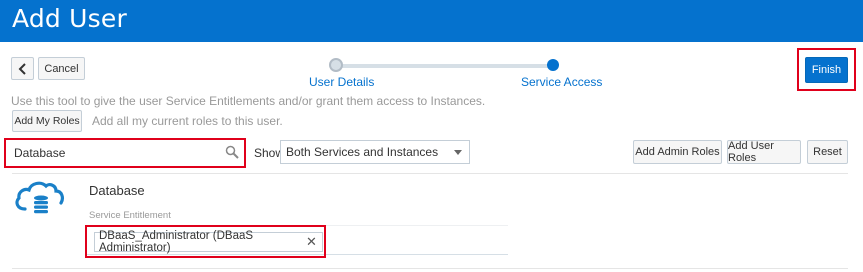  What do you see at coordinates (362, 152) in the screenshot?
I see `show-filter-value: Both Services and Instances` at bounding box center [362, 152].